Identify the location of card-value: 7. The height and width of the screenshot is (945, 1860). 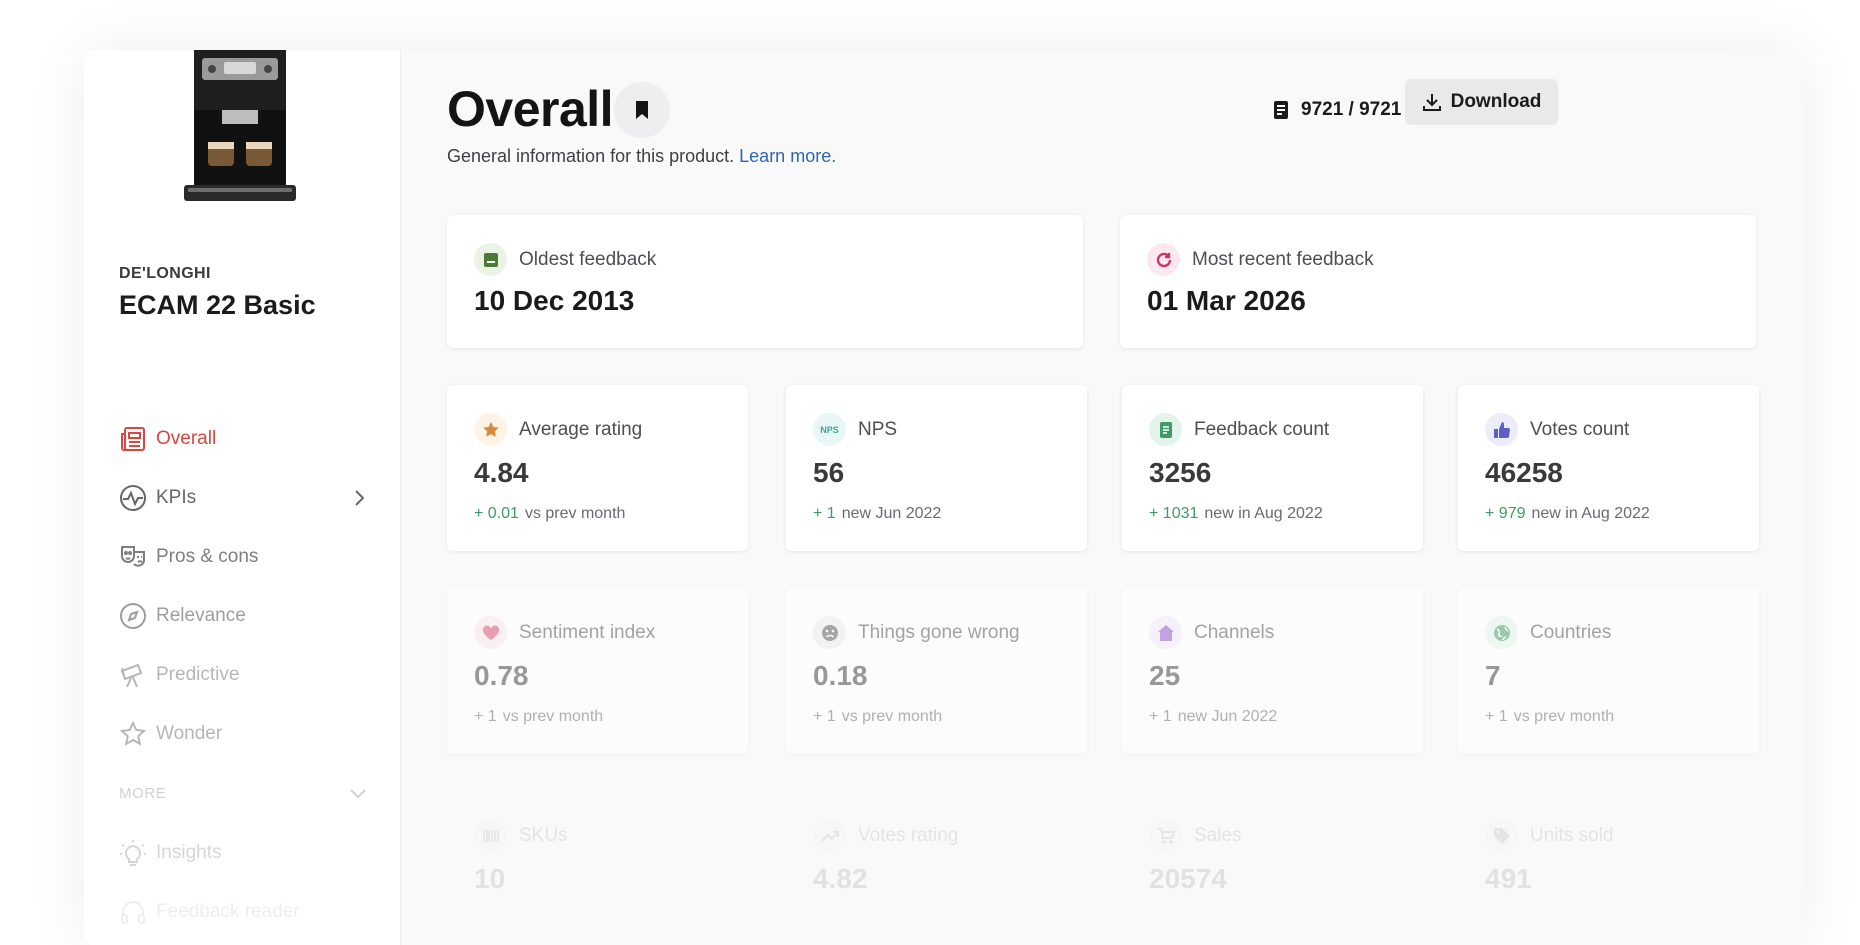
(1493, 675).